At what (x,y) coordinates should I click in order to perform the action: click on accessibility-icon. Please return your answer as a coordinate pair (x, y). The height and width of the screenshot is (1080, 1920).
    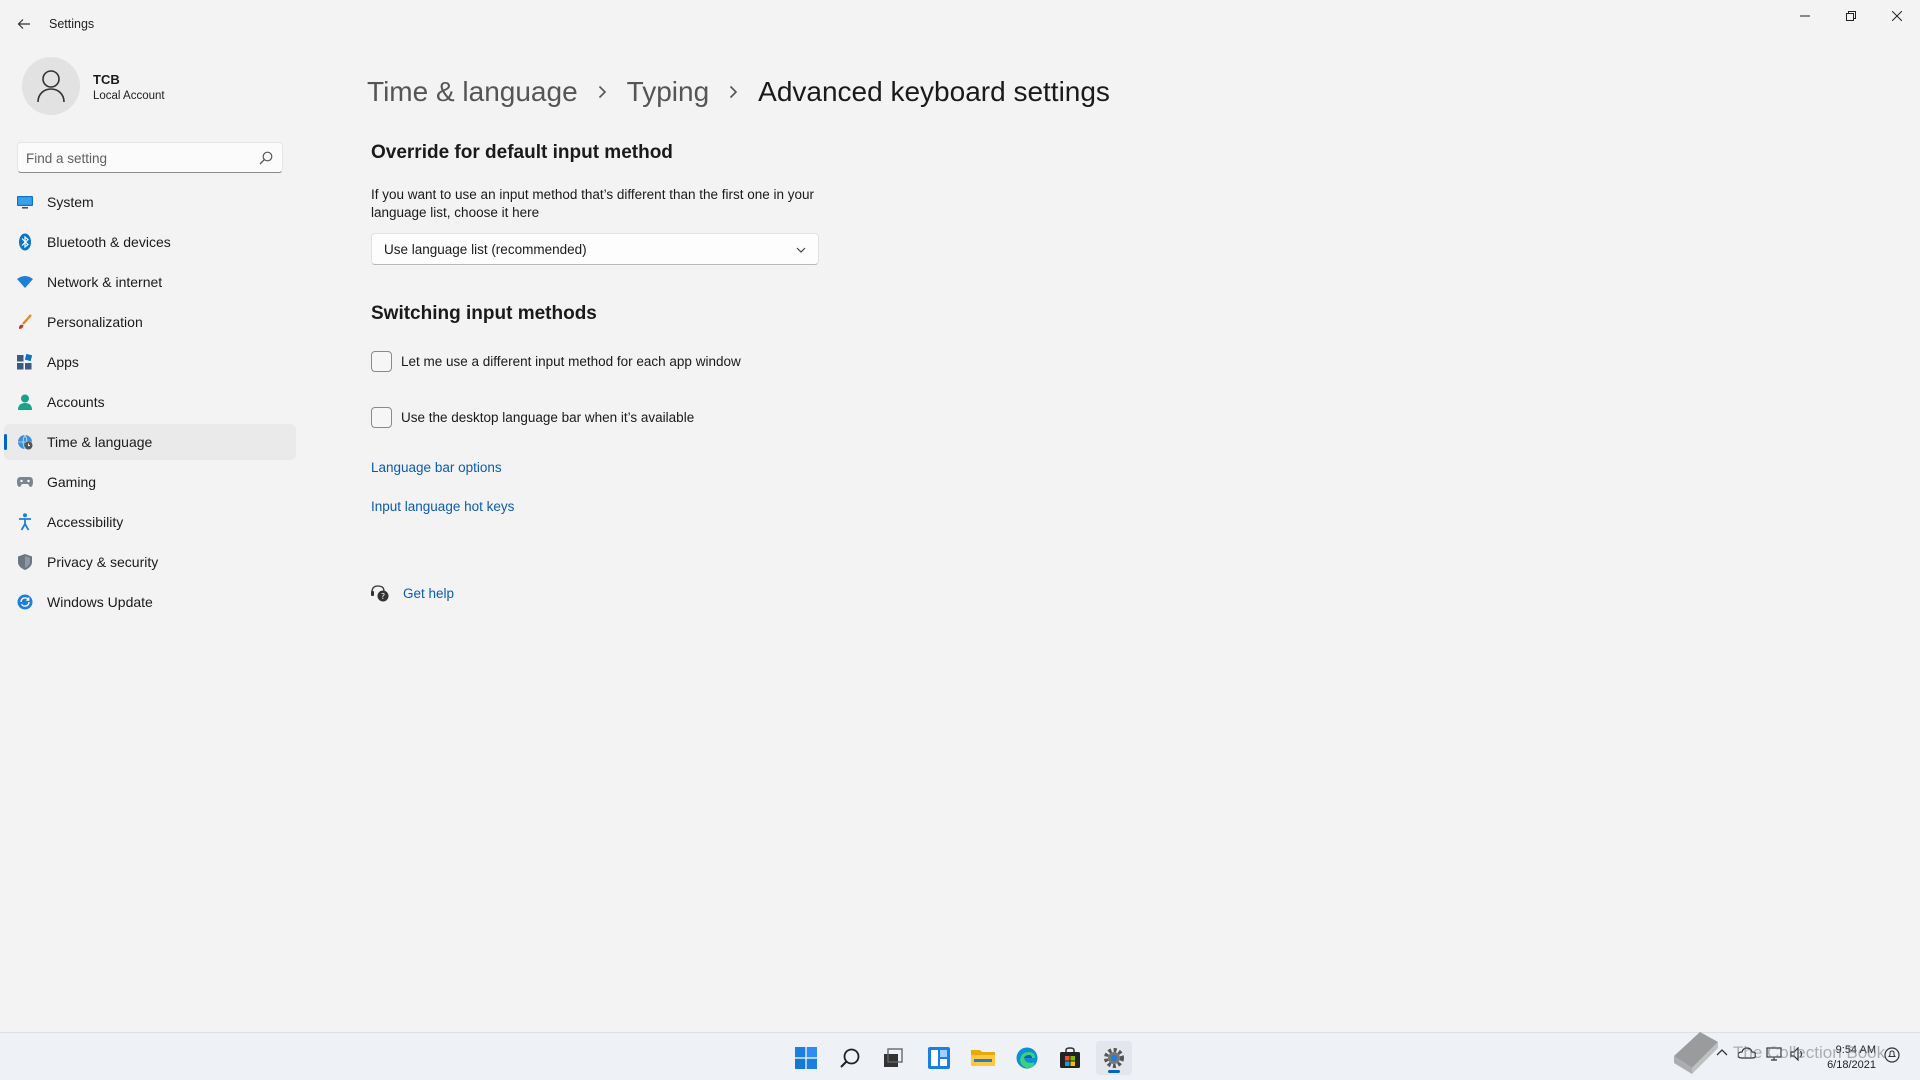
    Looking at the image, I should click on (25, 522).